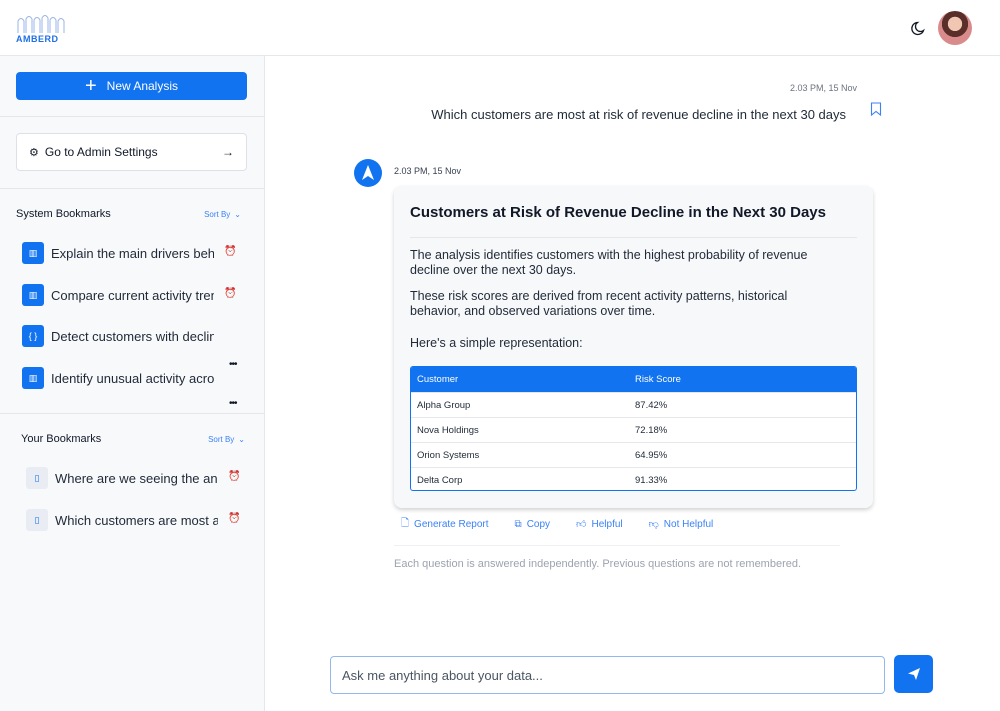 The image size is (1000, 711). What do you see at coordinates (633, 404) in the screenshot?
I see `table-row: Alpha Group 87.42%` at bounding box center [633, 404].